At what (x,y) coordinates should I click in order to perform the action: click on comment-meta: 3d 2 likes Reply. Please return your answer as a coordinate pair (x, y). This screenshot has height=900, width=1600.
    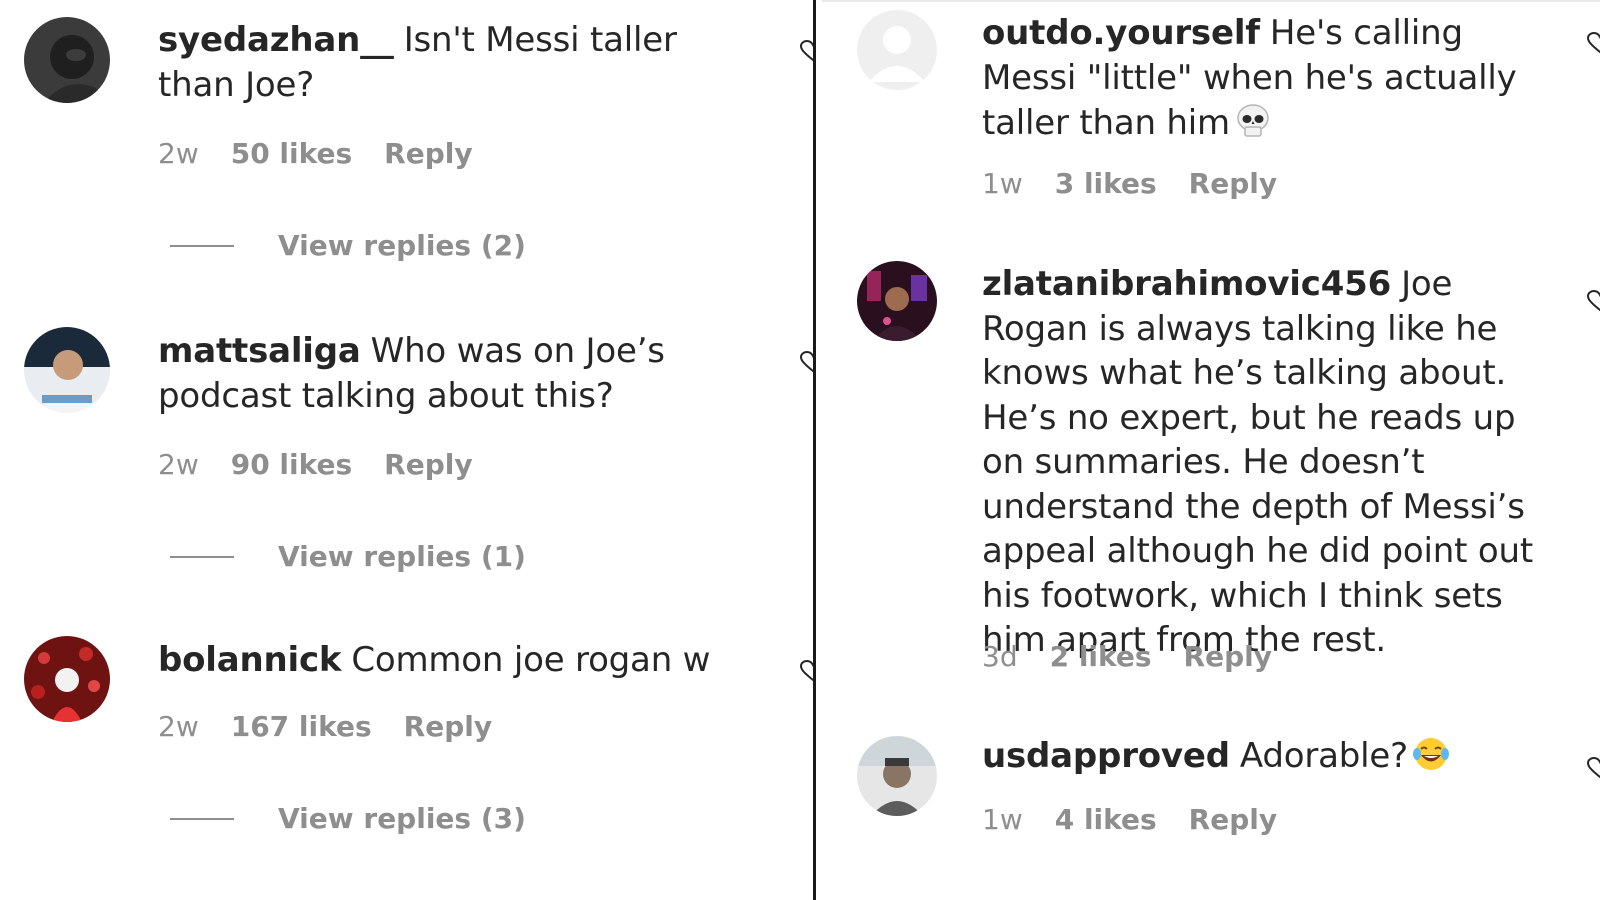
    Looking at the image, I should click on (1143, 656).